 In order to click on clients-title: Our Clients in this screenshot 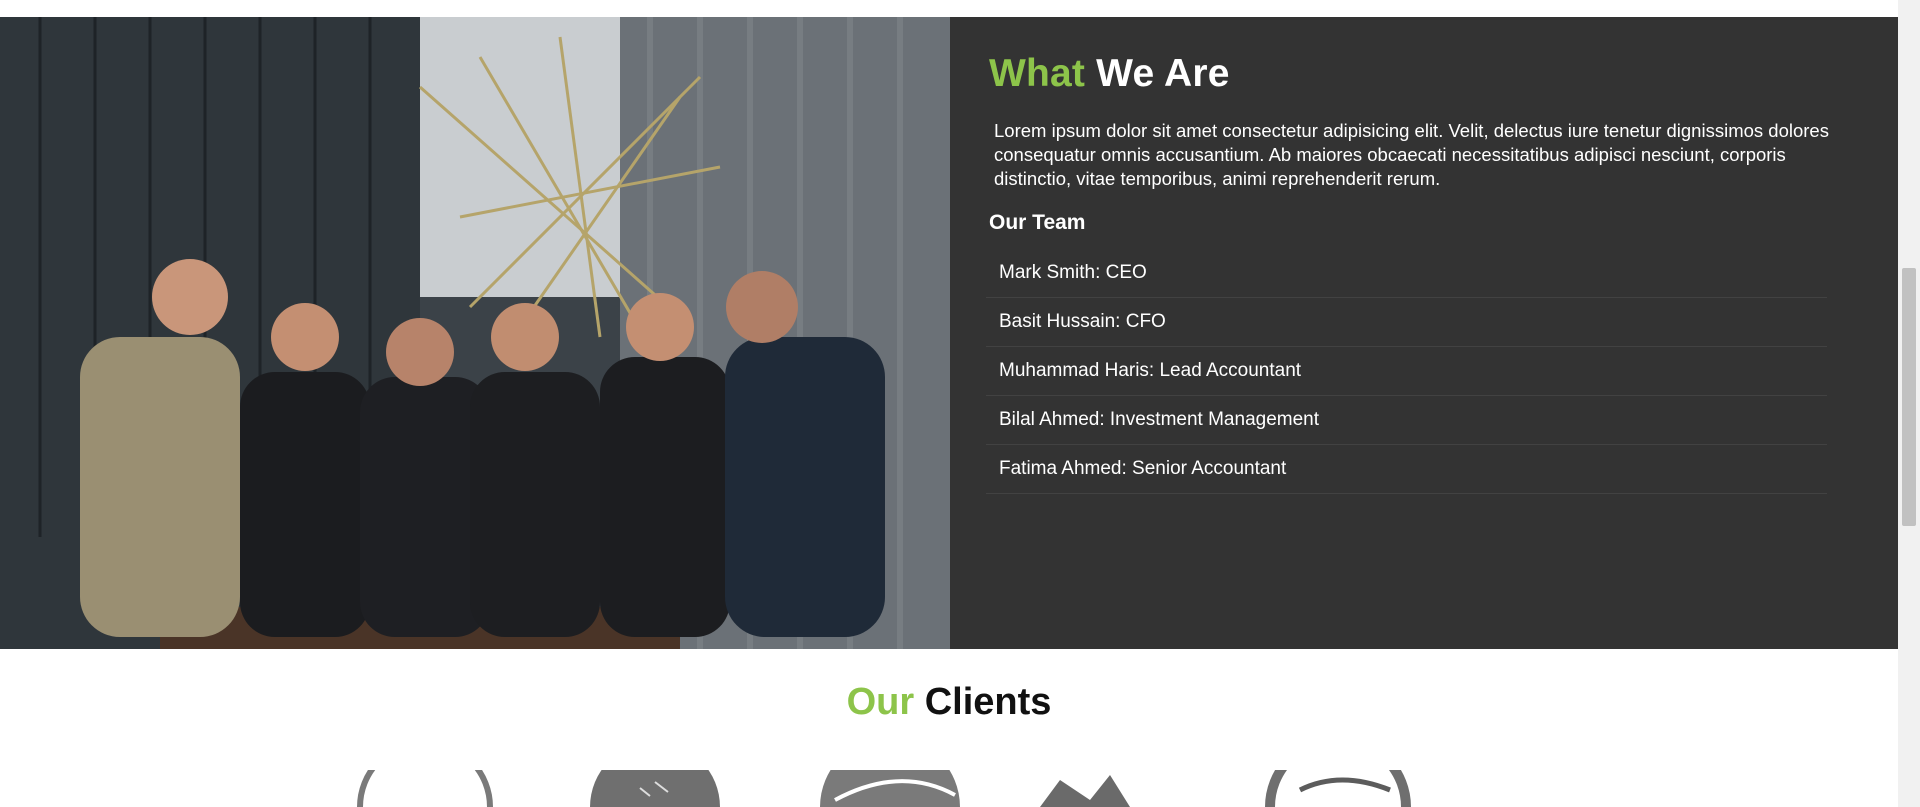, I will do `click(949, 702)`.